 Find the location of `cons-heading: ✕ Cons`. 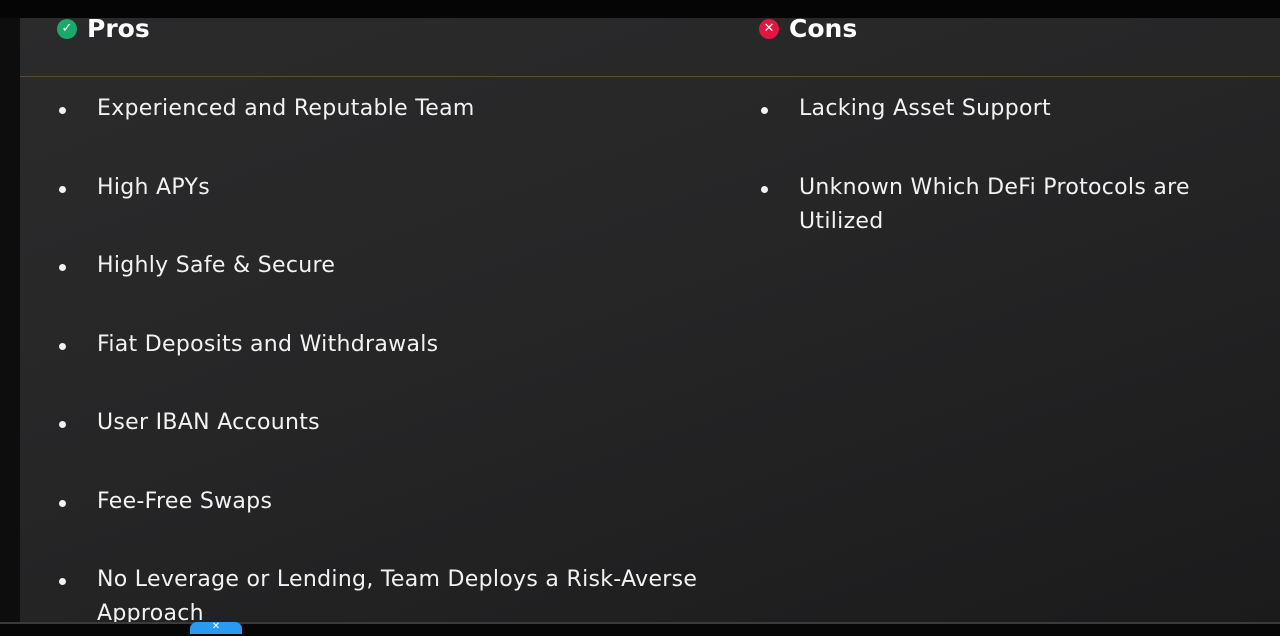

cons-heading: ✕ Cons is located at coordinates (808, 30).